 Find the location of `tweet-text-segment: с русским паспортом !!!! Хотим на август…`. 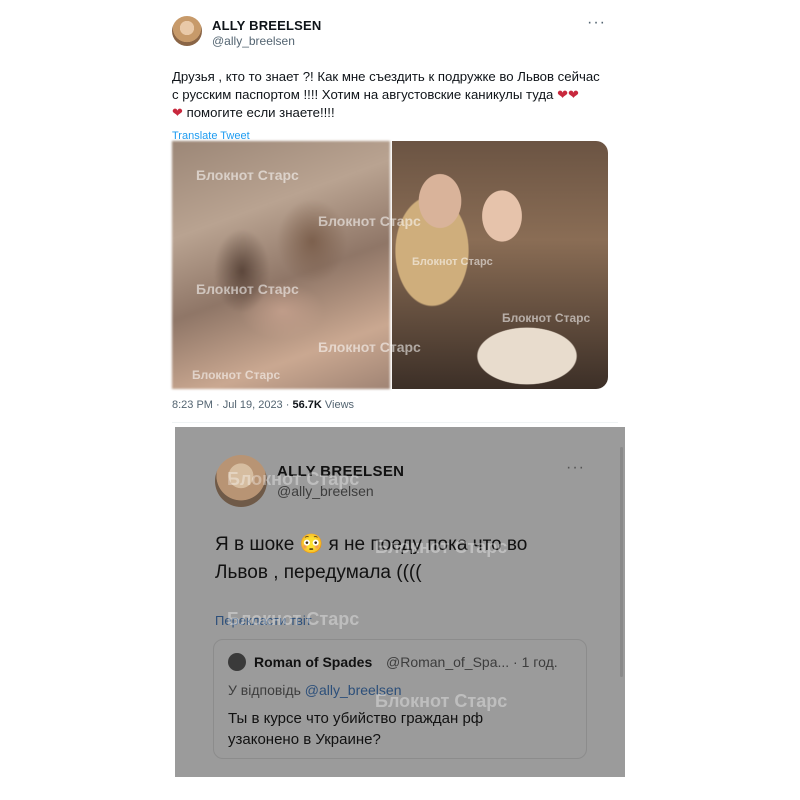

tweet-text-segment: с русским паспортом !!!! Хотим на август… is located at coordinates (363, 94).